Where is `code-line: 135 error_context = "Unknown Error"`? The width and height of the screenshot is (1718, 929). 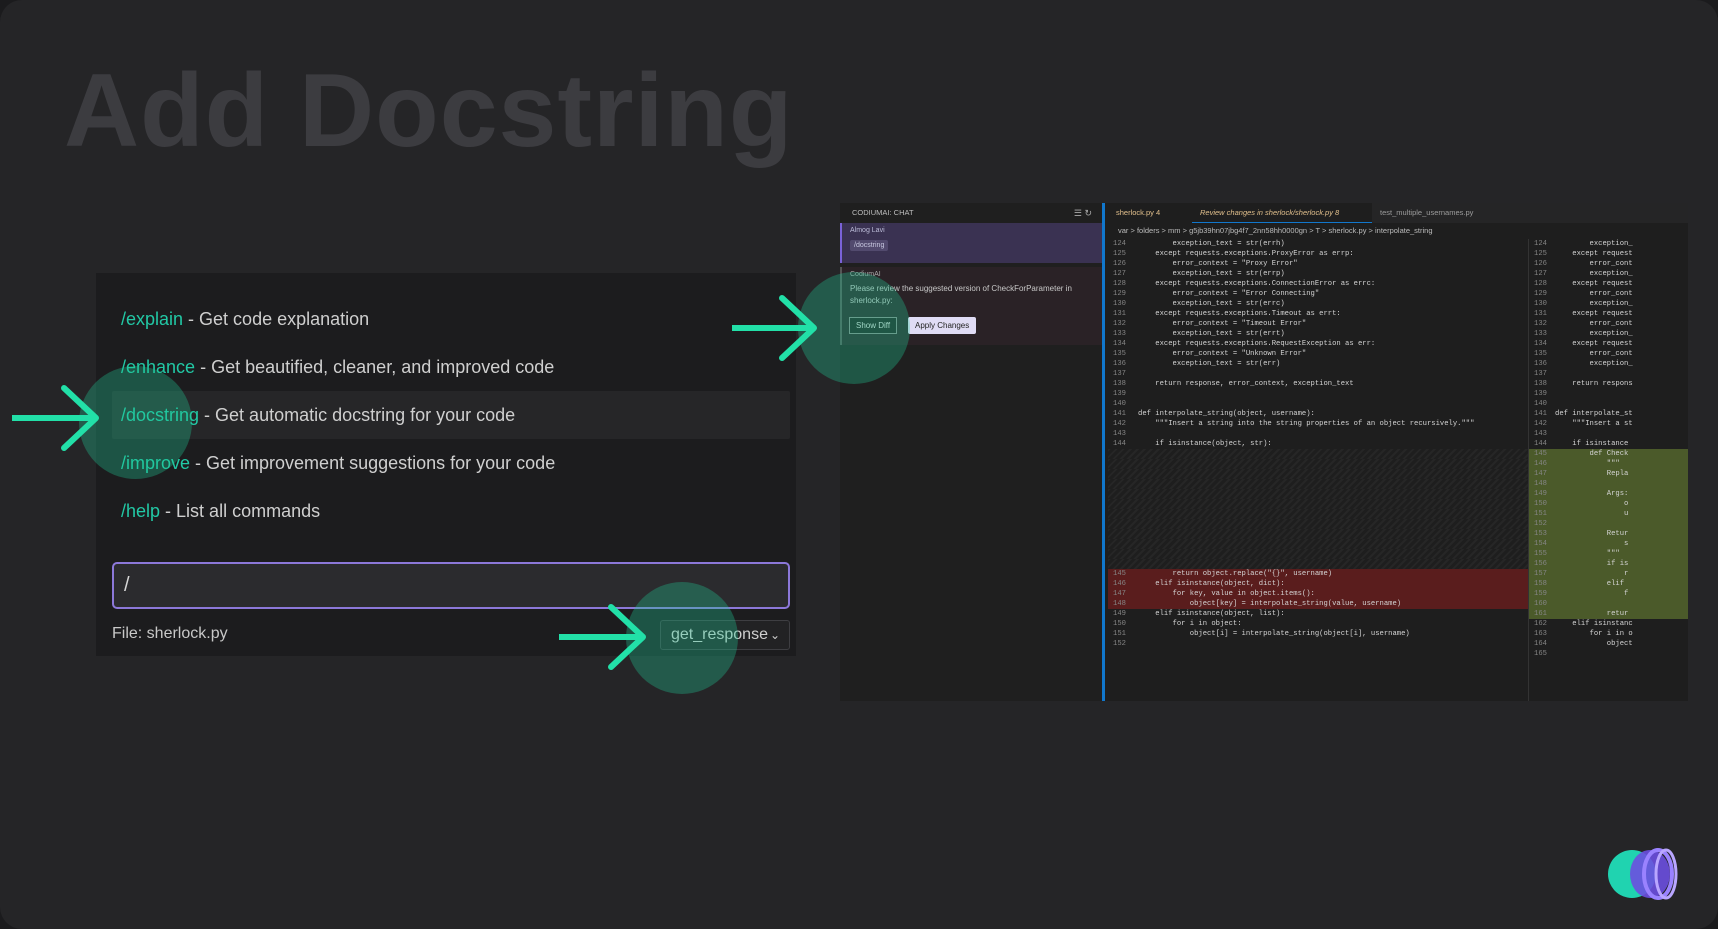
code-line: 135 error_context = "Unknown Error" is located at coordinates (1318, 354).